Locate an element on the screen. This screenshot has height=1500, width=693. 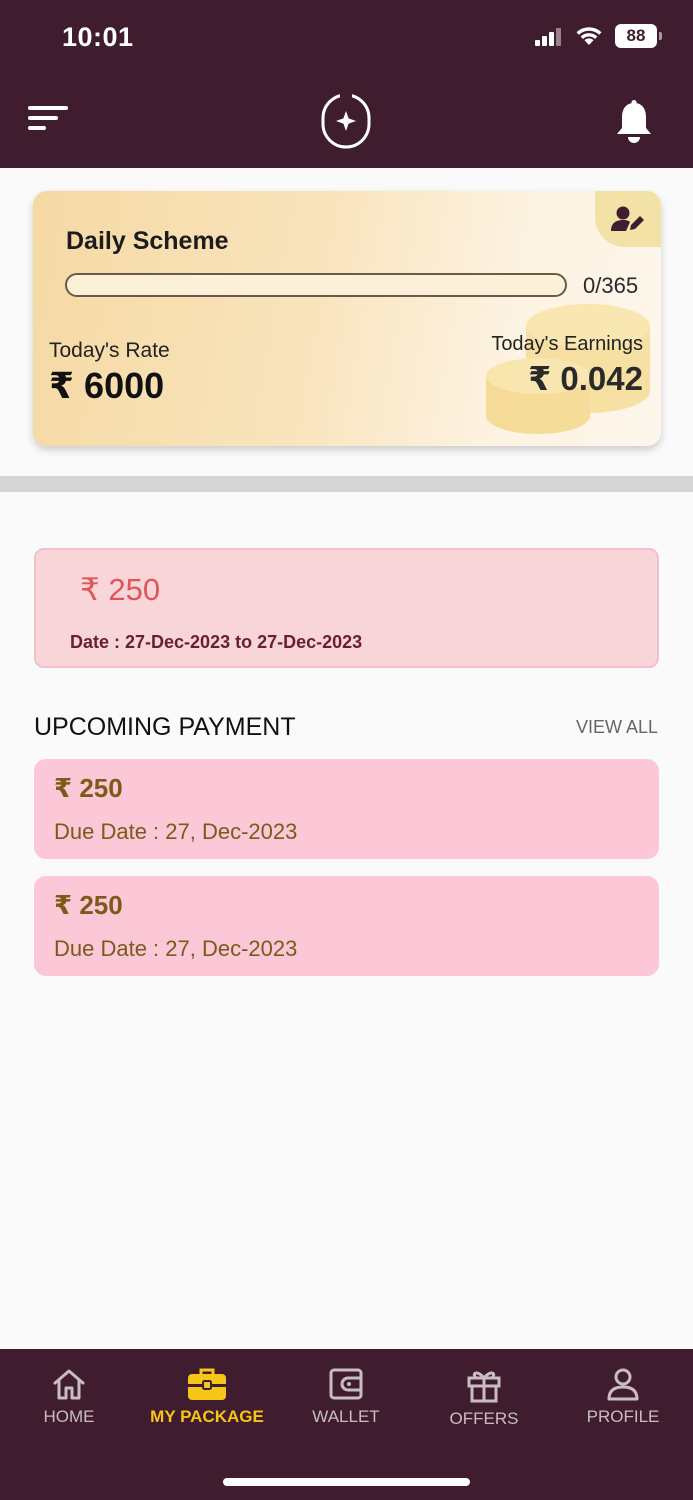
todays-rate-label: Today's Rate is located at coordinates (109, 350).